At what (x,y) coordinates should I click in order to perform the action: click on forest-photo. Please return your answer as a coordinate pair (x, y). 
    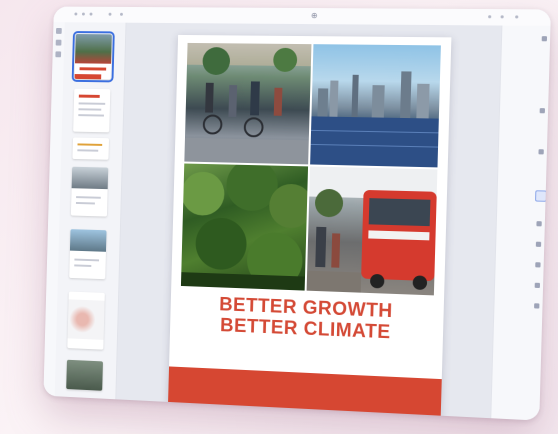
    Looking at the image, I should click on (244, 227).